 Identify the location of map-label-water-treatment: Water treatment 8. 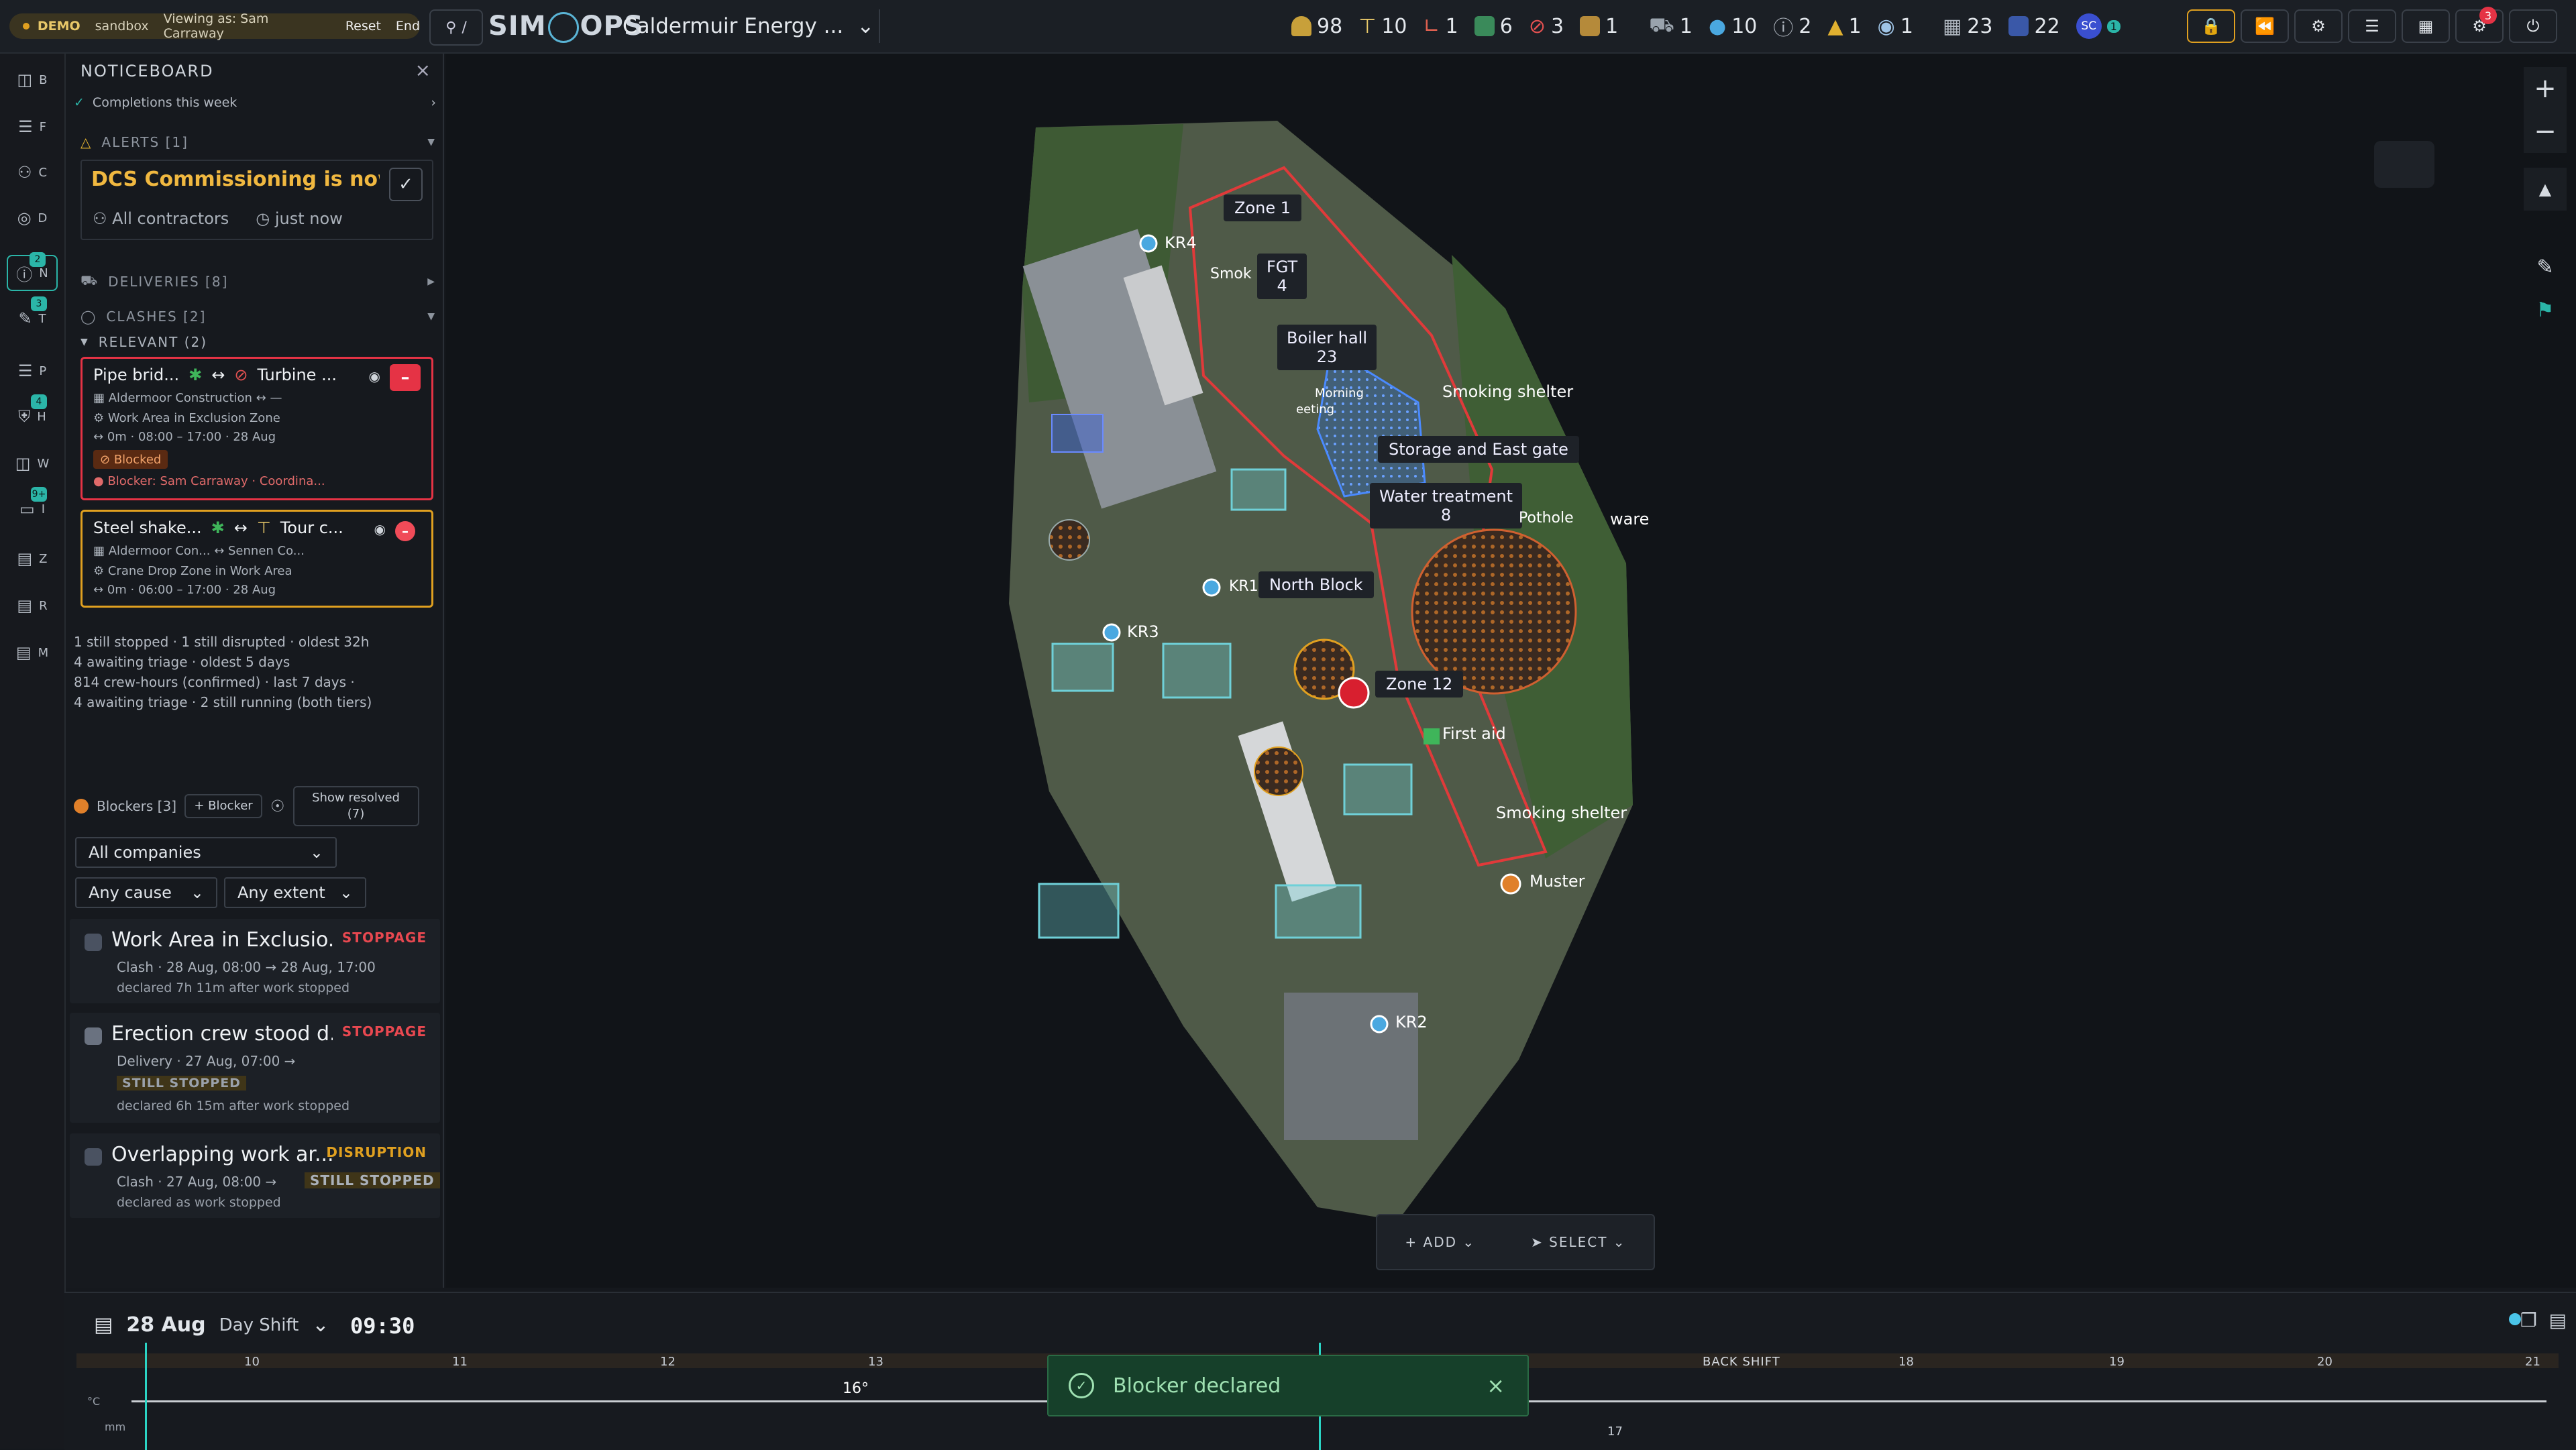
(1446, 505).